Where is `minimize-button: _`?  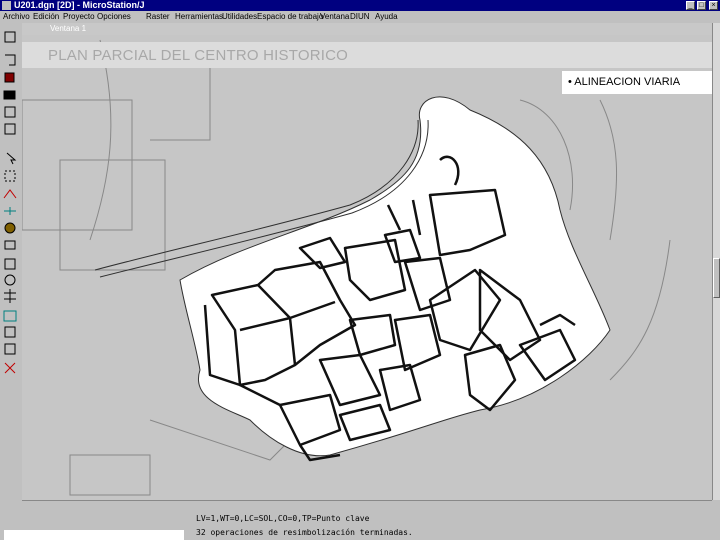
minimize-button: _ is located at coordinates (690, 5).